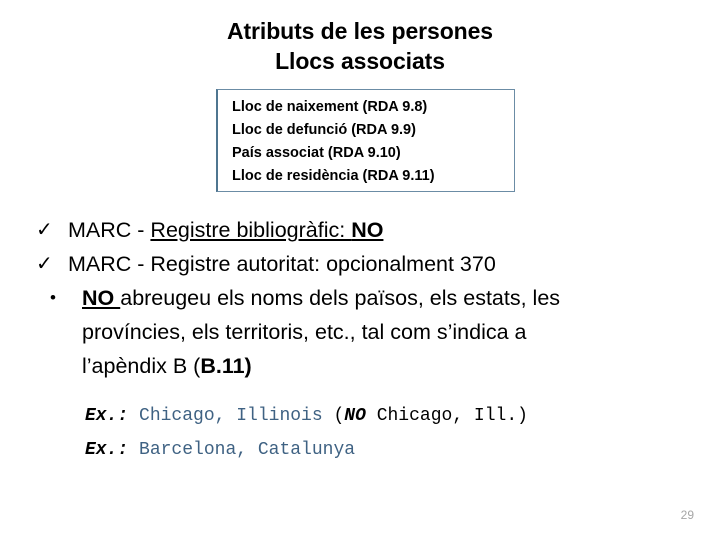  I want to click on list-item: ✓ MARC - Registre bibliogràfic: NO, so click(366, 230).